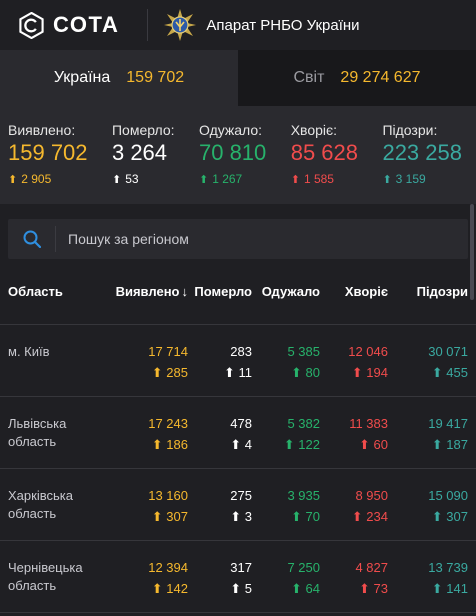 The width and height of the screenshot is (476, 616). Describe the element at coordinates (248, 516) in the screenshot. I see `cell-delta-value: 3` at that location.